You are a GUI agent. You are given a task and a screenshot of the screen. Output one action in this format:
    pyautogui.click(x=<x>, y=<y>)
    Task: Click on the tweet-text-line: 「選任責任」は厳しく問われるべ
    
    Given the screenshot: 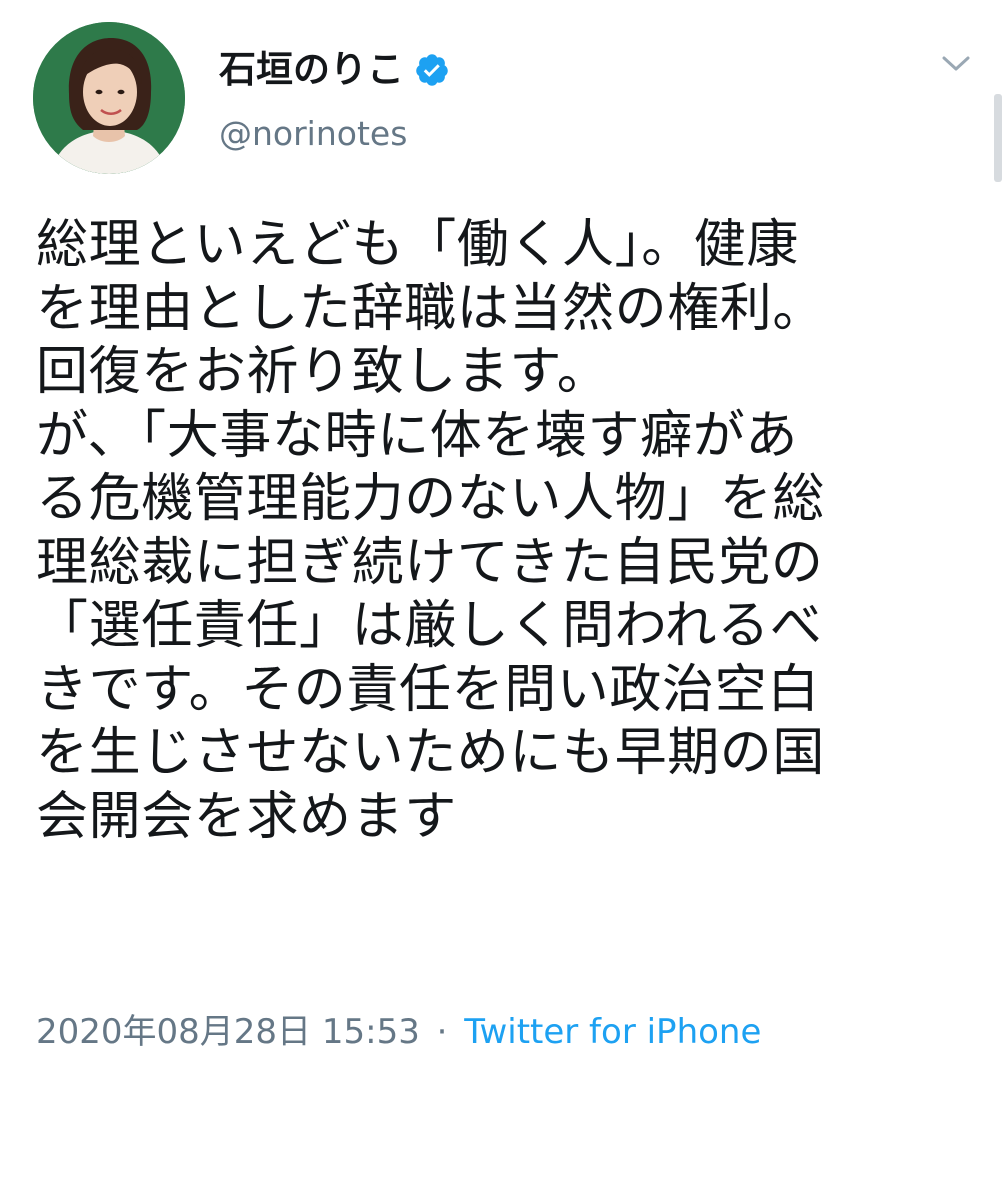 What is the action you would take?
    pyautogui.click(x=429, y=626)
    